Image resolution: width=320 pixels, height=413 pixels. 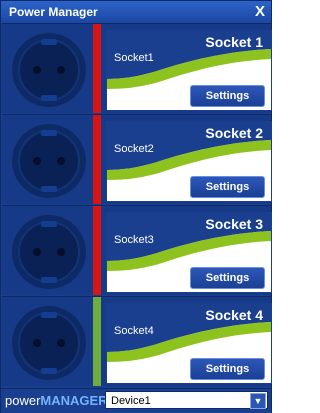 What do you see at coordinates (189, 161) in the screenshot?
I see `socket-card: Socket 2 Socket2 Settings` at bounding box center [189, 161].